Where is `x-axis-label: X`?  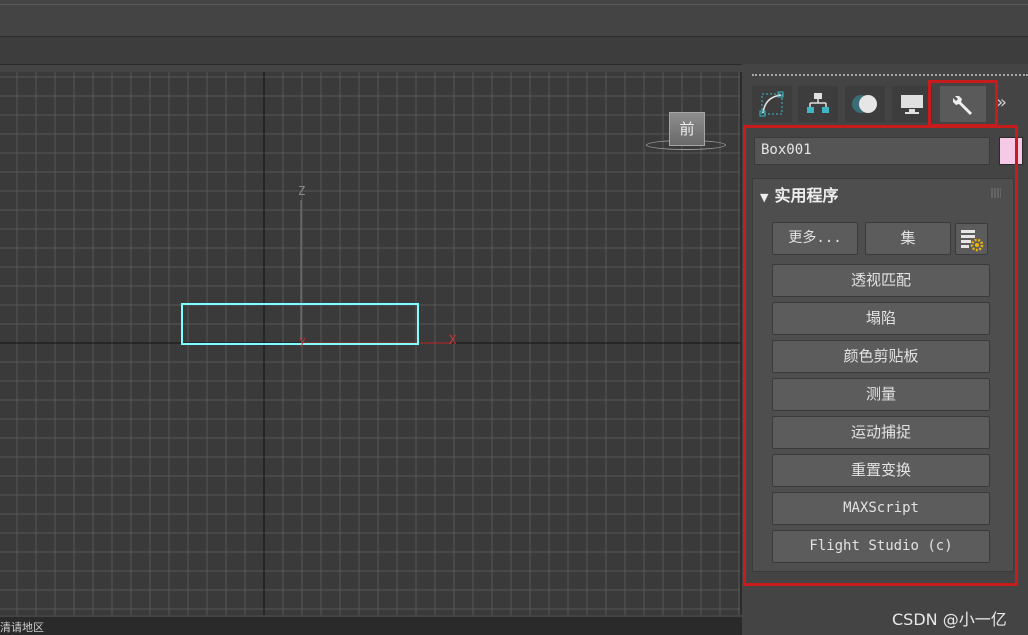
x-axis-label: X is located at coordinates (453, 340).